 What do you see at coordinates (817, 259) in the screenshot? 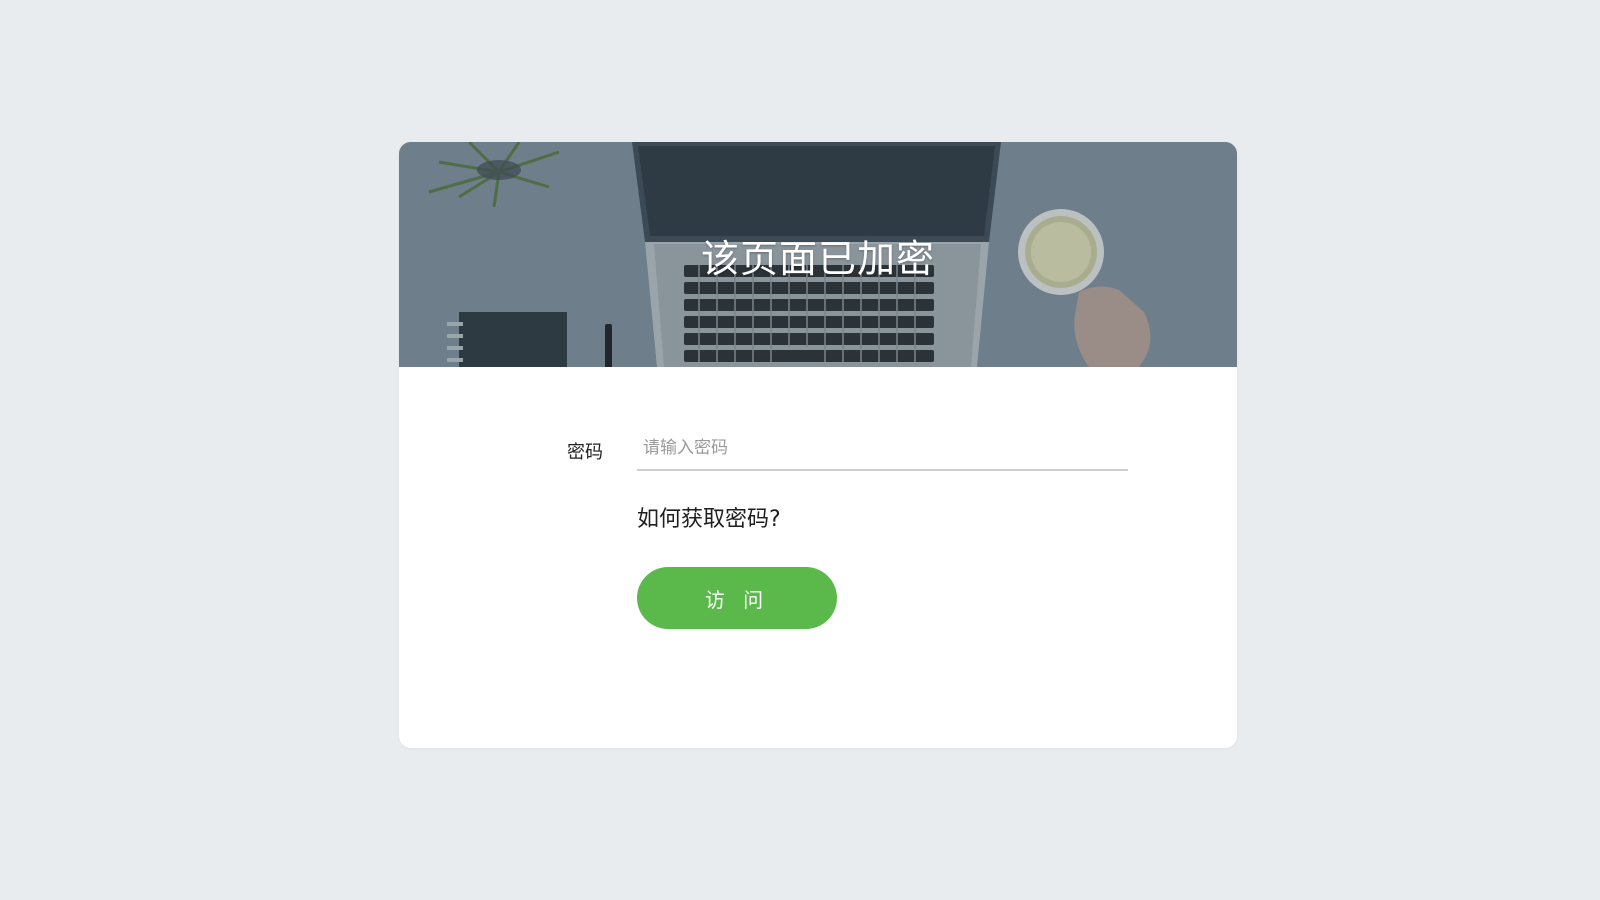
I see `page-title: 该页面已加密` at bounding box center [817, 259].